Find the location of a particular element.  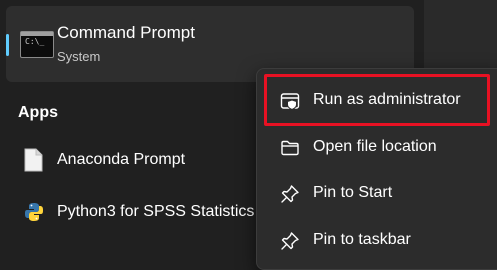

best-match-subtitle: System is located at coordinates (79, 56).